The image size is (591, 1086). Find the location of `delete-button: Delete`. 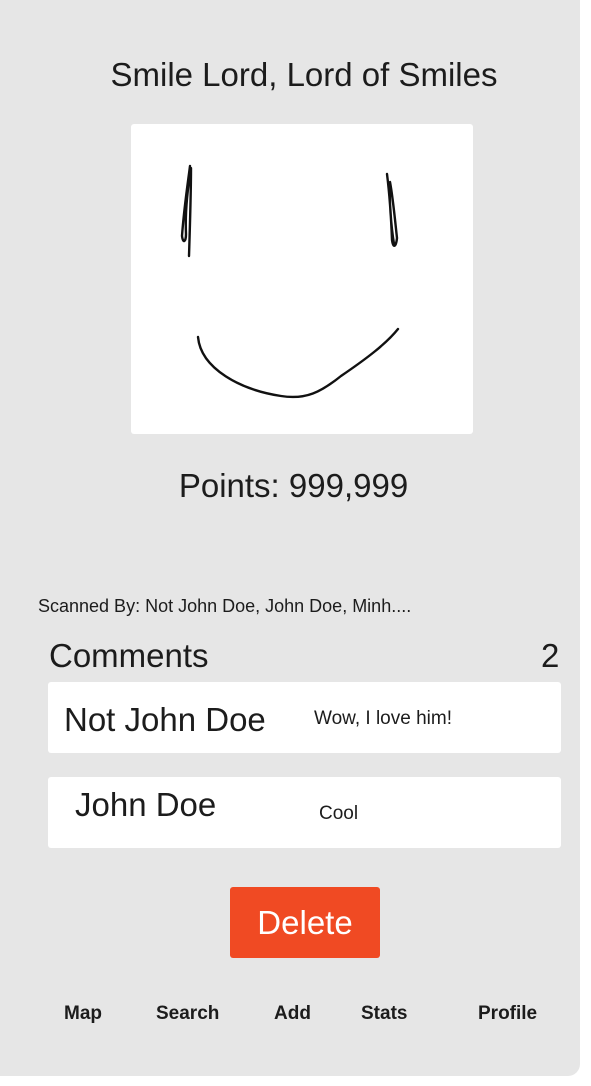

delete-button: Delete is located at coordinates (305, 922).